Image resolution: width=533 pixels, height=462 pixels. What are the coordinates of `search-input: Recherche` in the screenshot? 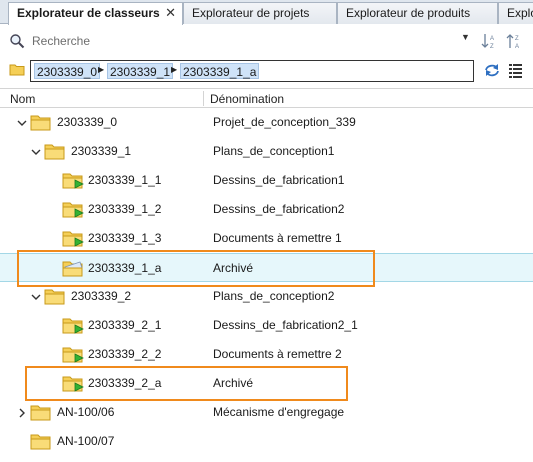 It's located at (61, 41).